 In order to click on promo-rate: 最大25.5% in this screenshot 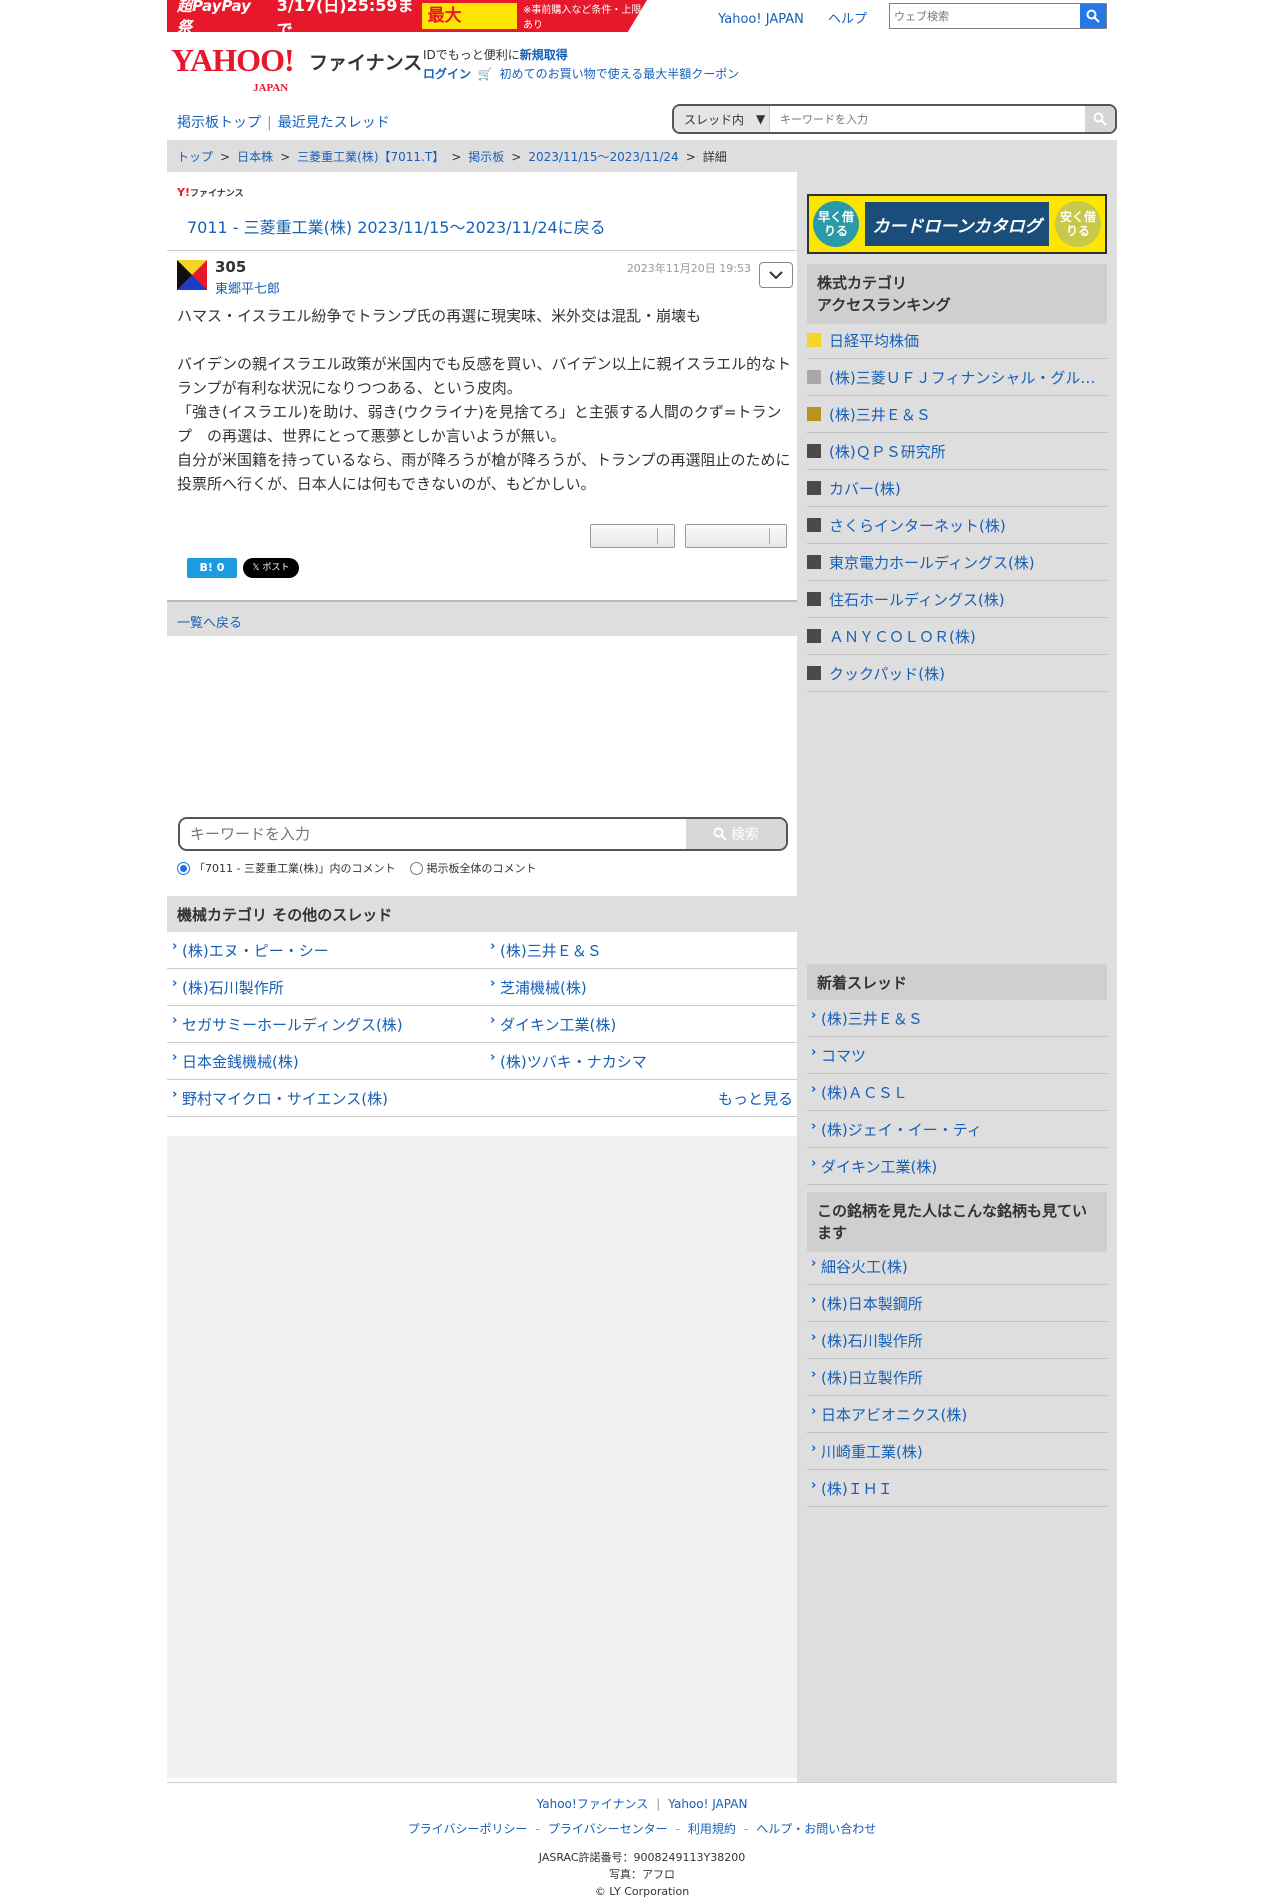, I will do `click(469, 16)`.